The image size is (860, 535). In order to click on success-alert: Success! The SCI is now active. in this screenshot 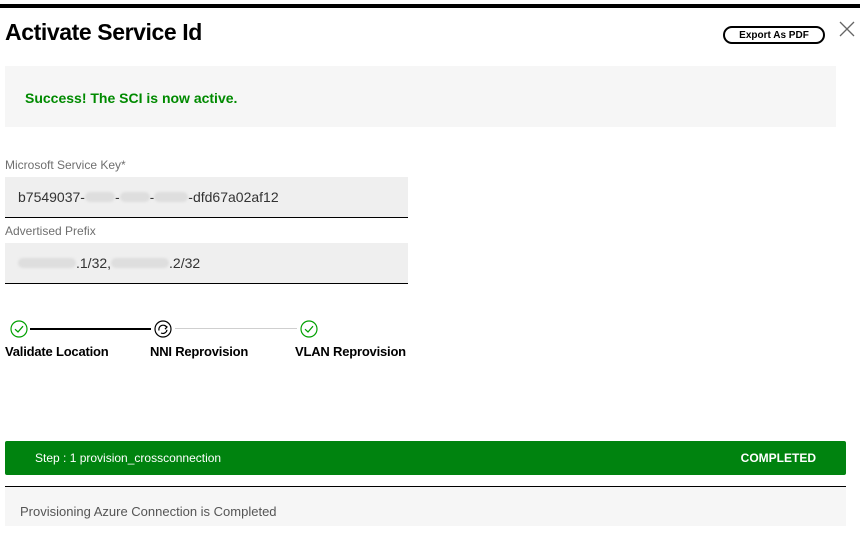, I will do `click(420, 96)`.